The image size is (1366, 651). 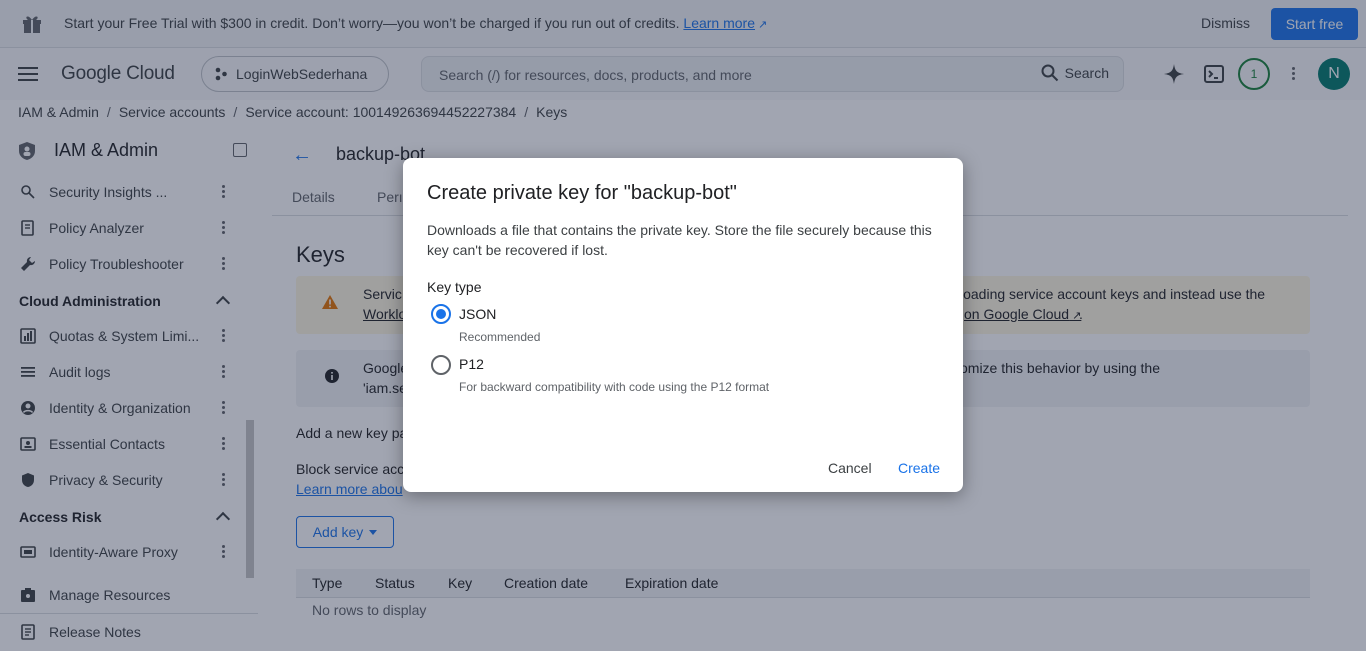 I want to click on option-p12-label: P12, so click(x=471, y=364).